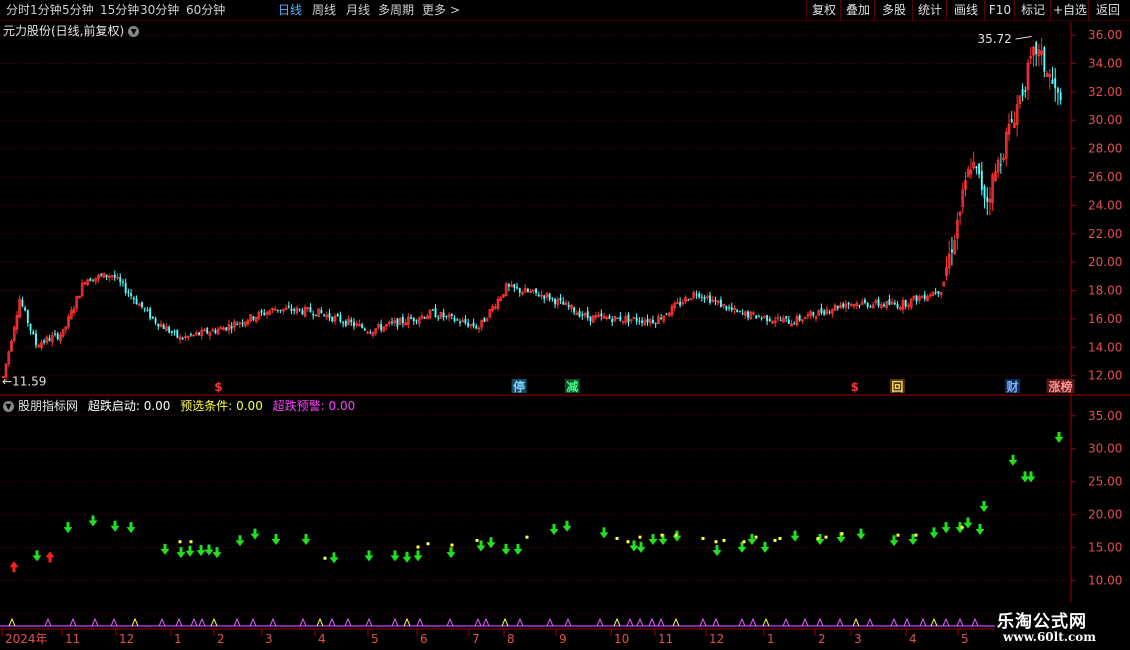 This screenshot has height=650, width=1130. I want to click on toolbar-button: 画线, so click(965, 10).